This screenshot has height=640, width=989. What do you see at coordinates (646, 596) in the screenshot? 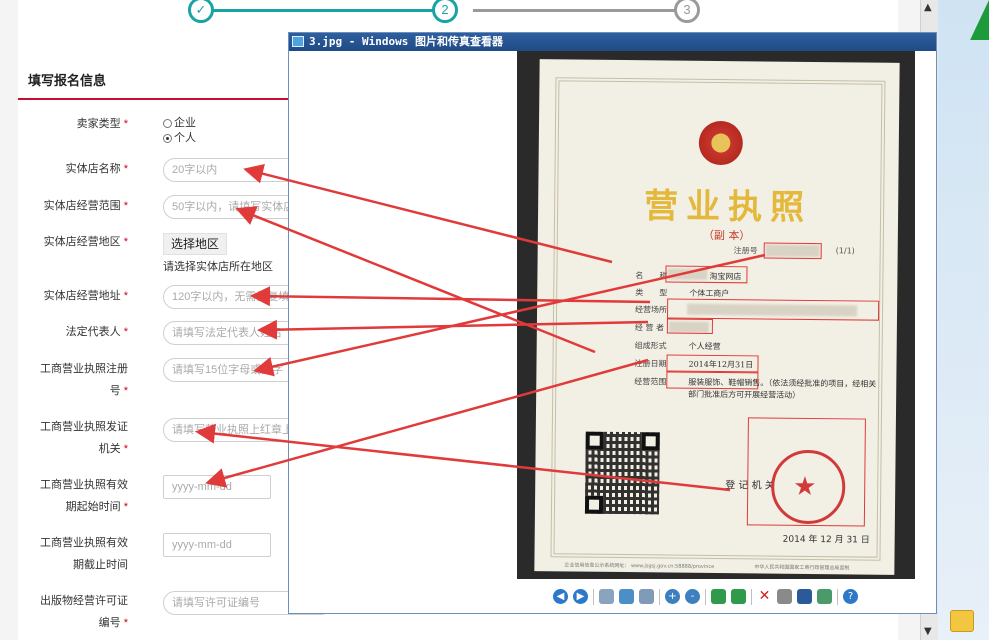
I see `slideshow-icon` at bounding box center [646, 596].